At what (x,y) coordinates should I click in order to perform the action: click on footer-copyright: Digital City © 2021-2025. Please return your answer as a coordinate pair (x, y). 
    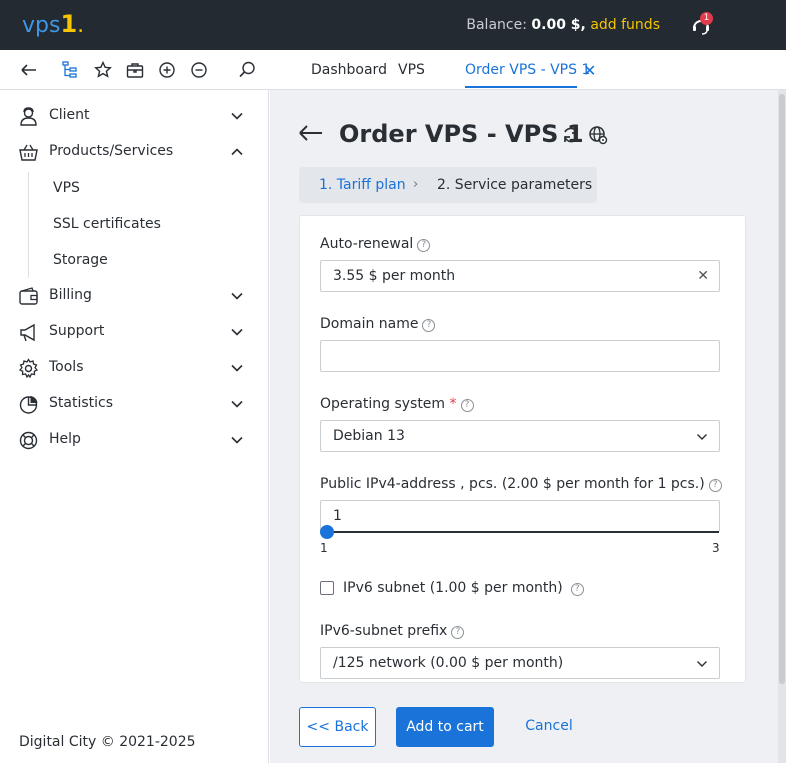
    Looking at the image, I should click on (107, 742).